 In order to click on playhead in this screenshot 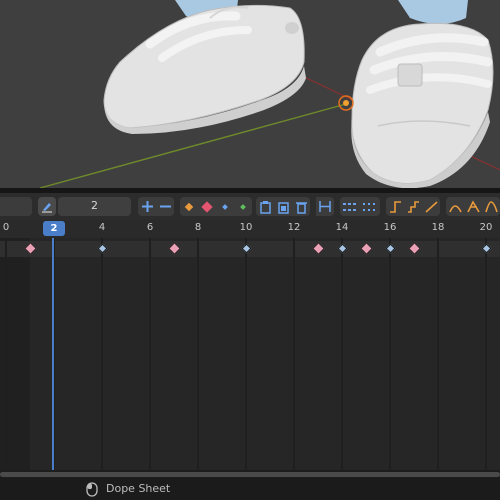, I will do `click(53, 359)`.